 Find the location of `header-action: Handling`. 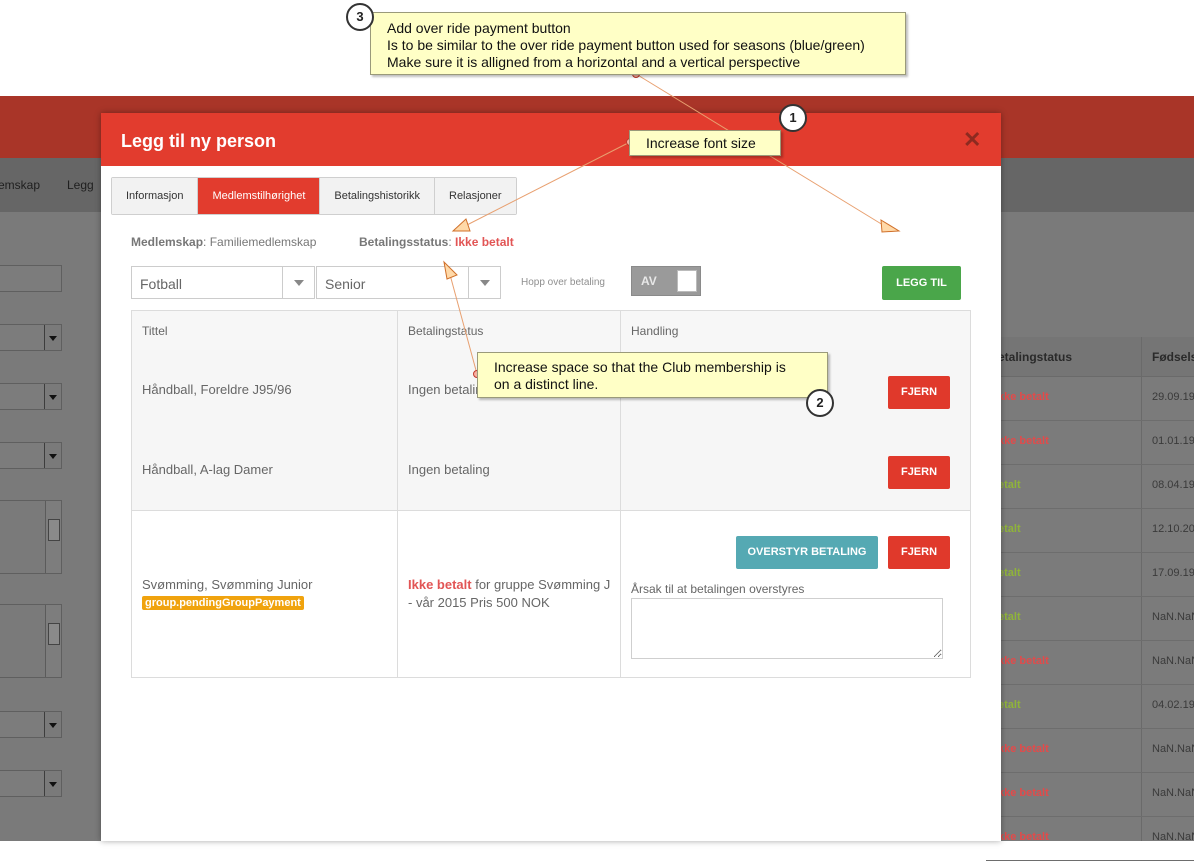

header-action: Handling is located at coordinates (655, 331).